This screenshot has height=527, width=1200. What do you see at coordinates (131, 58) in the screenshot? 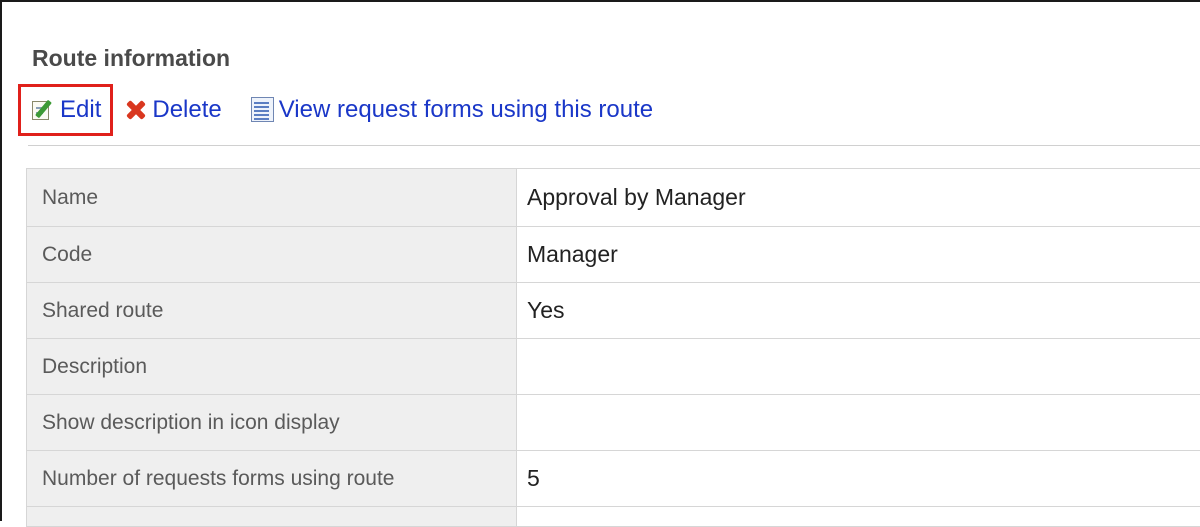
I see `section-title: Route information` at bounding box center [131, 58].